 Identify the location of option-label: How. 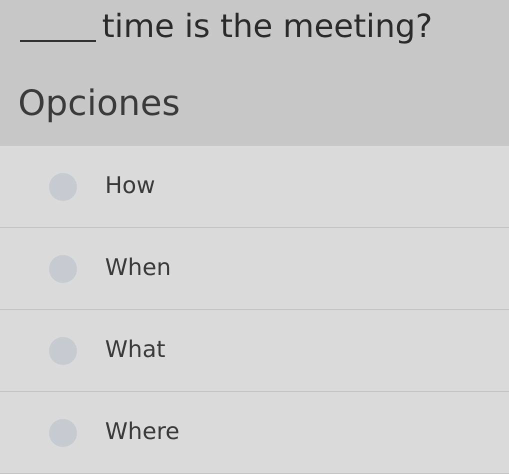
(130, 187).